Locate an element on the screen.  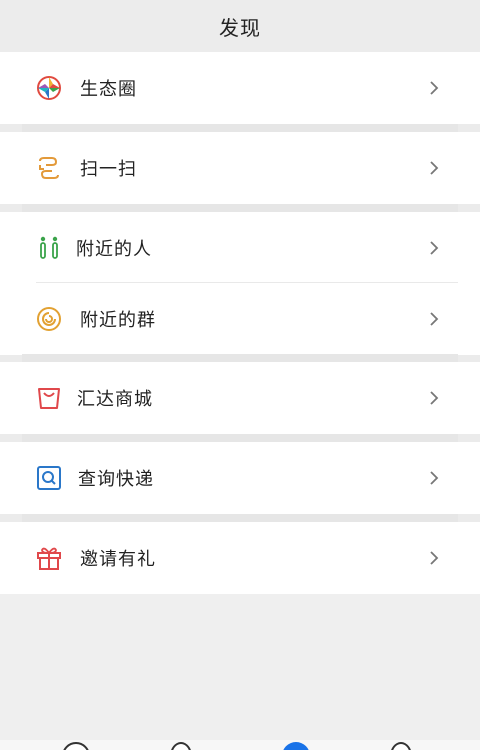
menu-item-mall: 汇达商城 is located at coordinates (240, 398).